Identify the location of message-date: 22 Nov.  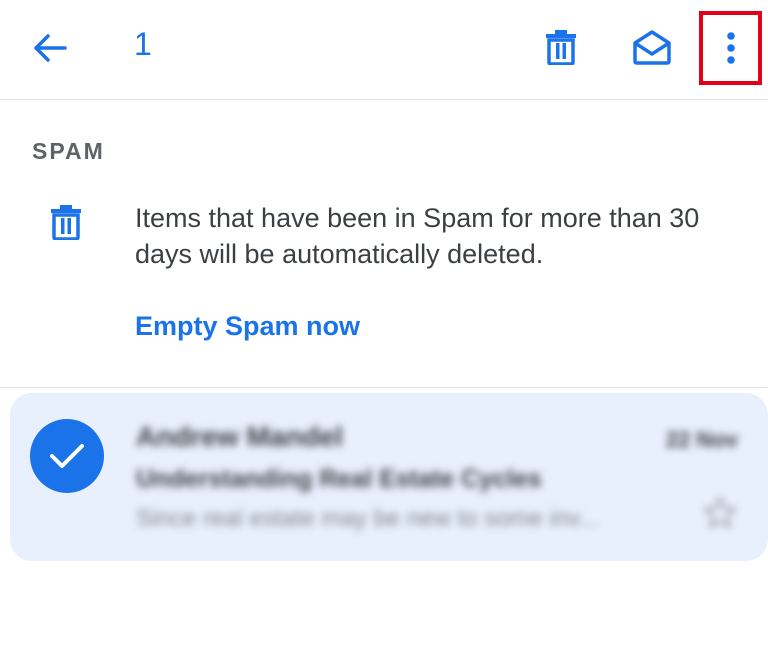
(701, 439).